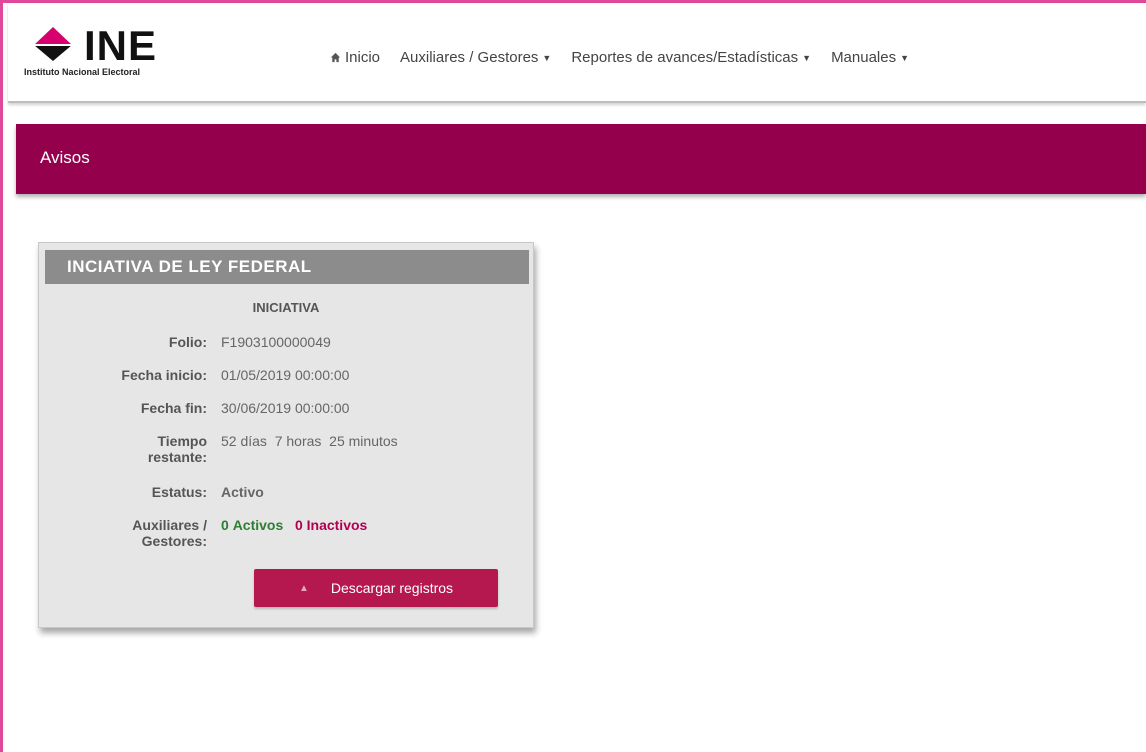  Describe the element at coordinates (469, 57) in the screenshot. I see `nav-auxiliares-label: Auxiliares / Gestores` at that location.